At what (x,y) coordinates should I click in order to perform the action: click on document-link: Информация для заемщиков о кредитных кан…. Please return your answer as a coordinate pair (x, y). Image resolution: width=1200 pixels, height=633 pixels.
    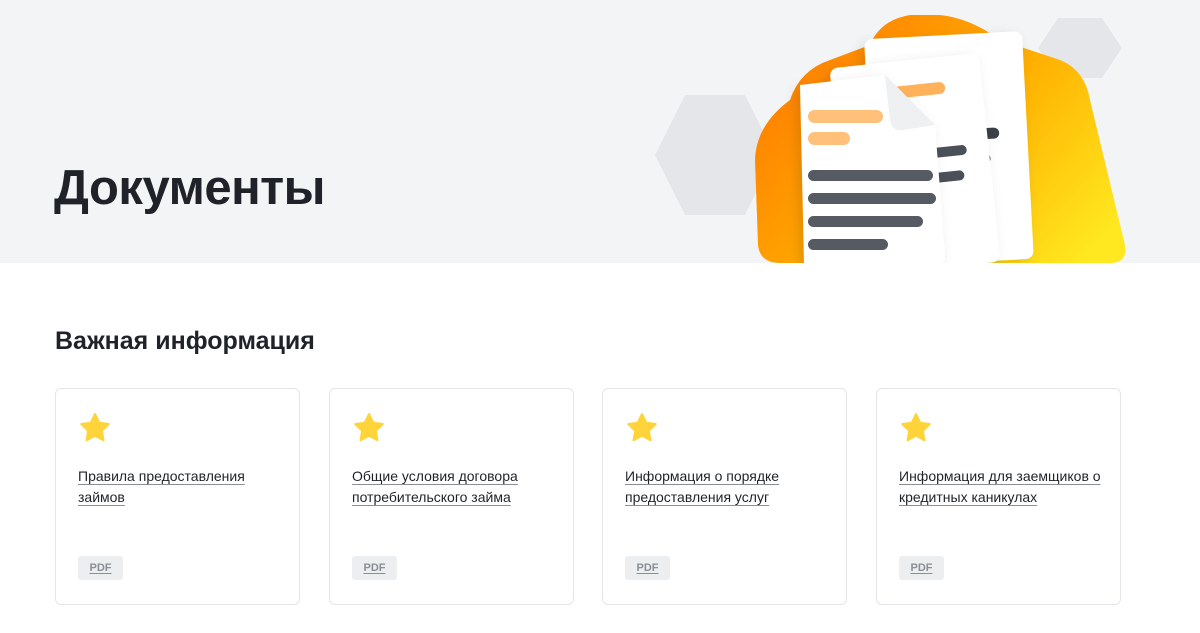
    Looking at the image, I should click on (1004, 487).